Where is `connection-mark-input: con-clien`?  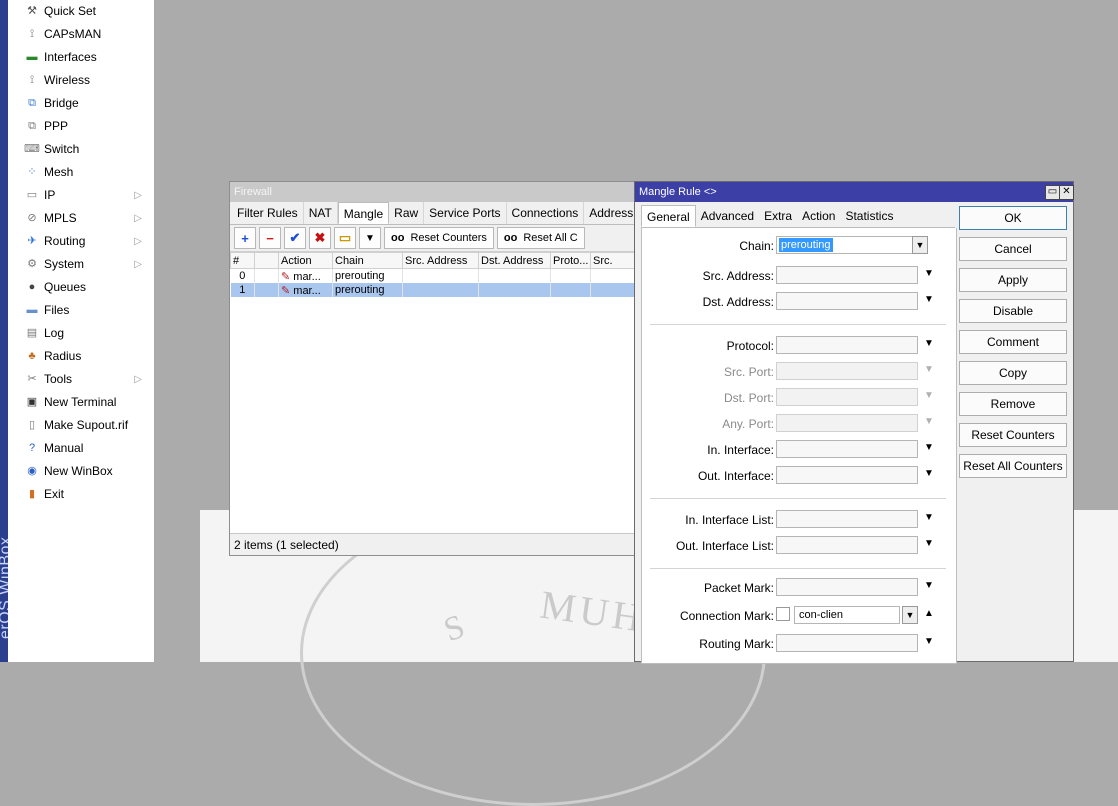 connection-mark-input: con-clien is located at coordinates (847, 615).